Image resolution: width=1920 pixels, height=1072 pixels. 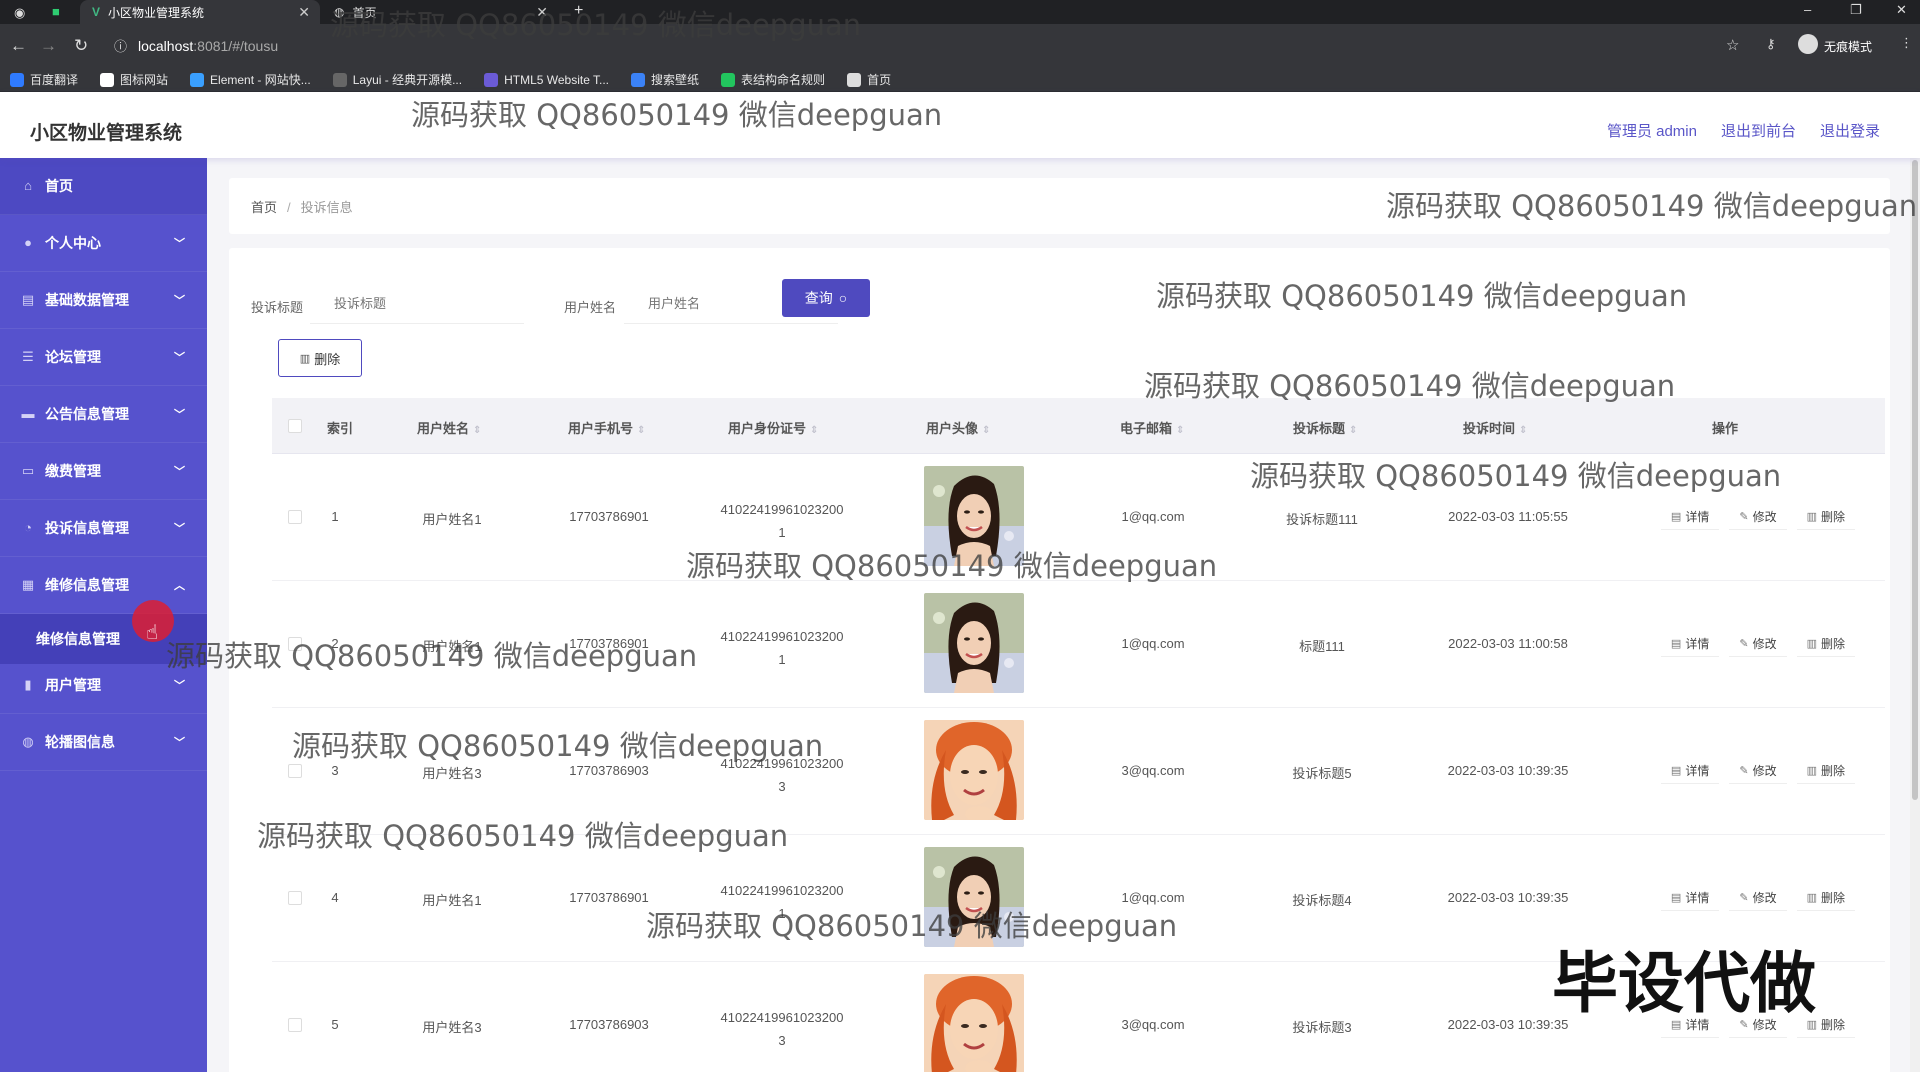 I want to click on sidebar-item: ◔ 投诉信息管理 ﹀, so click(x=103, y=528).